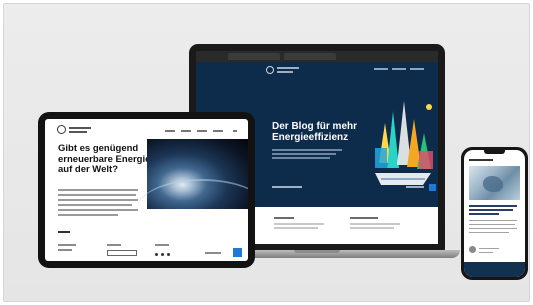 This screenshot has height=305, width=533. Describe the element at coordinates (472, 249) in the screenshot. I see `avatar-icon` at that location.